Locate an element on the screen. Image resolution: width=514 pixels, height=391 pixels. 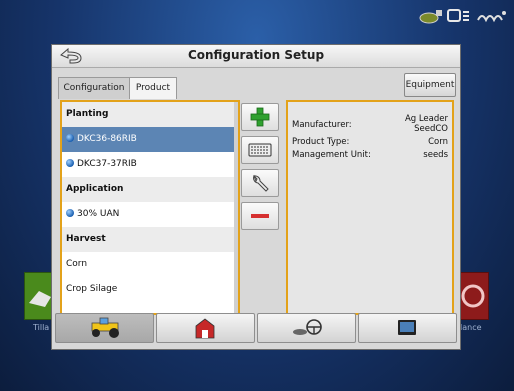
product-type-value: Corn is located at coordinates (438, 142).